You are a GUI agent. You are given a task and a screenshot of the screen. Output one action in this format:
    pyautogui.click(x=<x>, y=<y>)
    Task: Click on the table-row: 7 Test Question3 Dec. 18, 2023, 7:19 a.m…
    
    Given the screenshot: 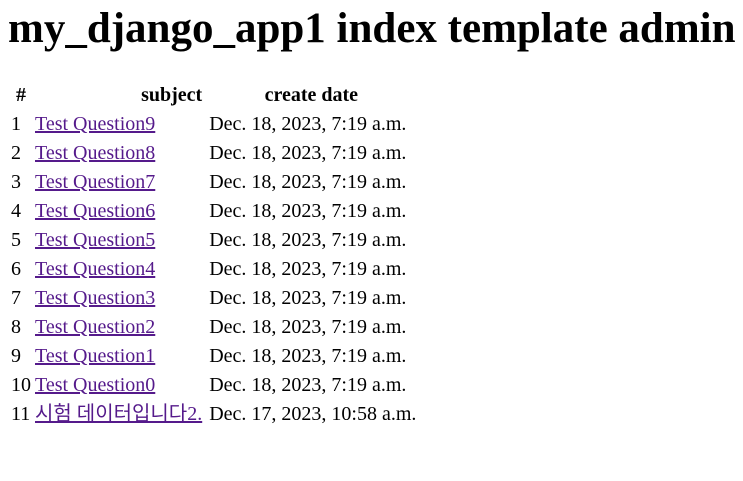 What is the action you would take?
    pyautogui.click(x=213, y=298)
    